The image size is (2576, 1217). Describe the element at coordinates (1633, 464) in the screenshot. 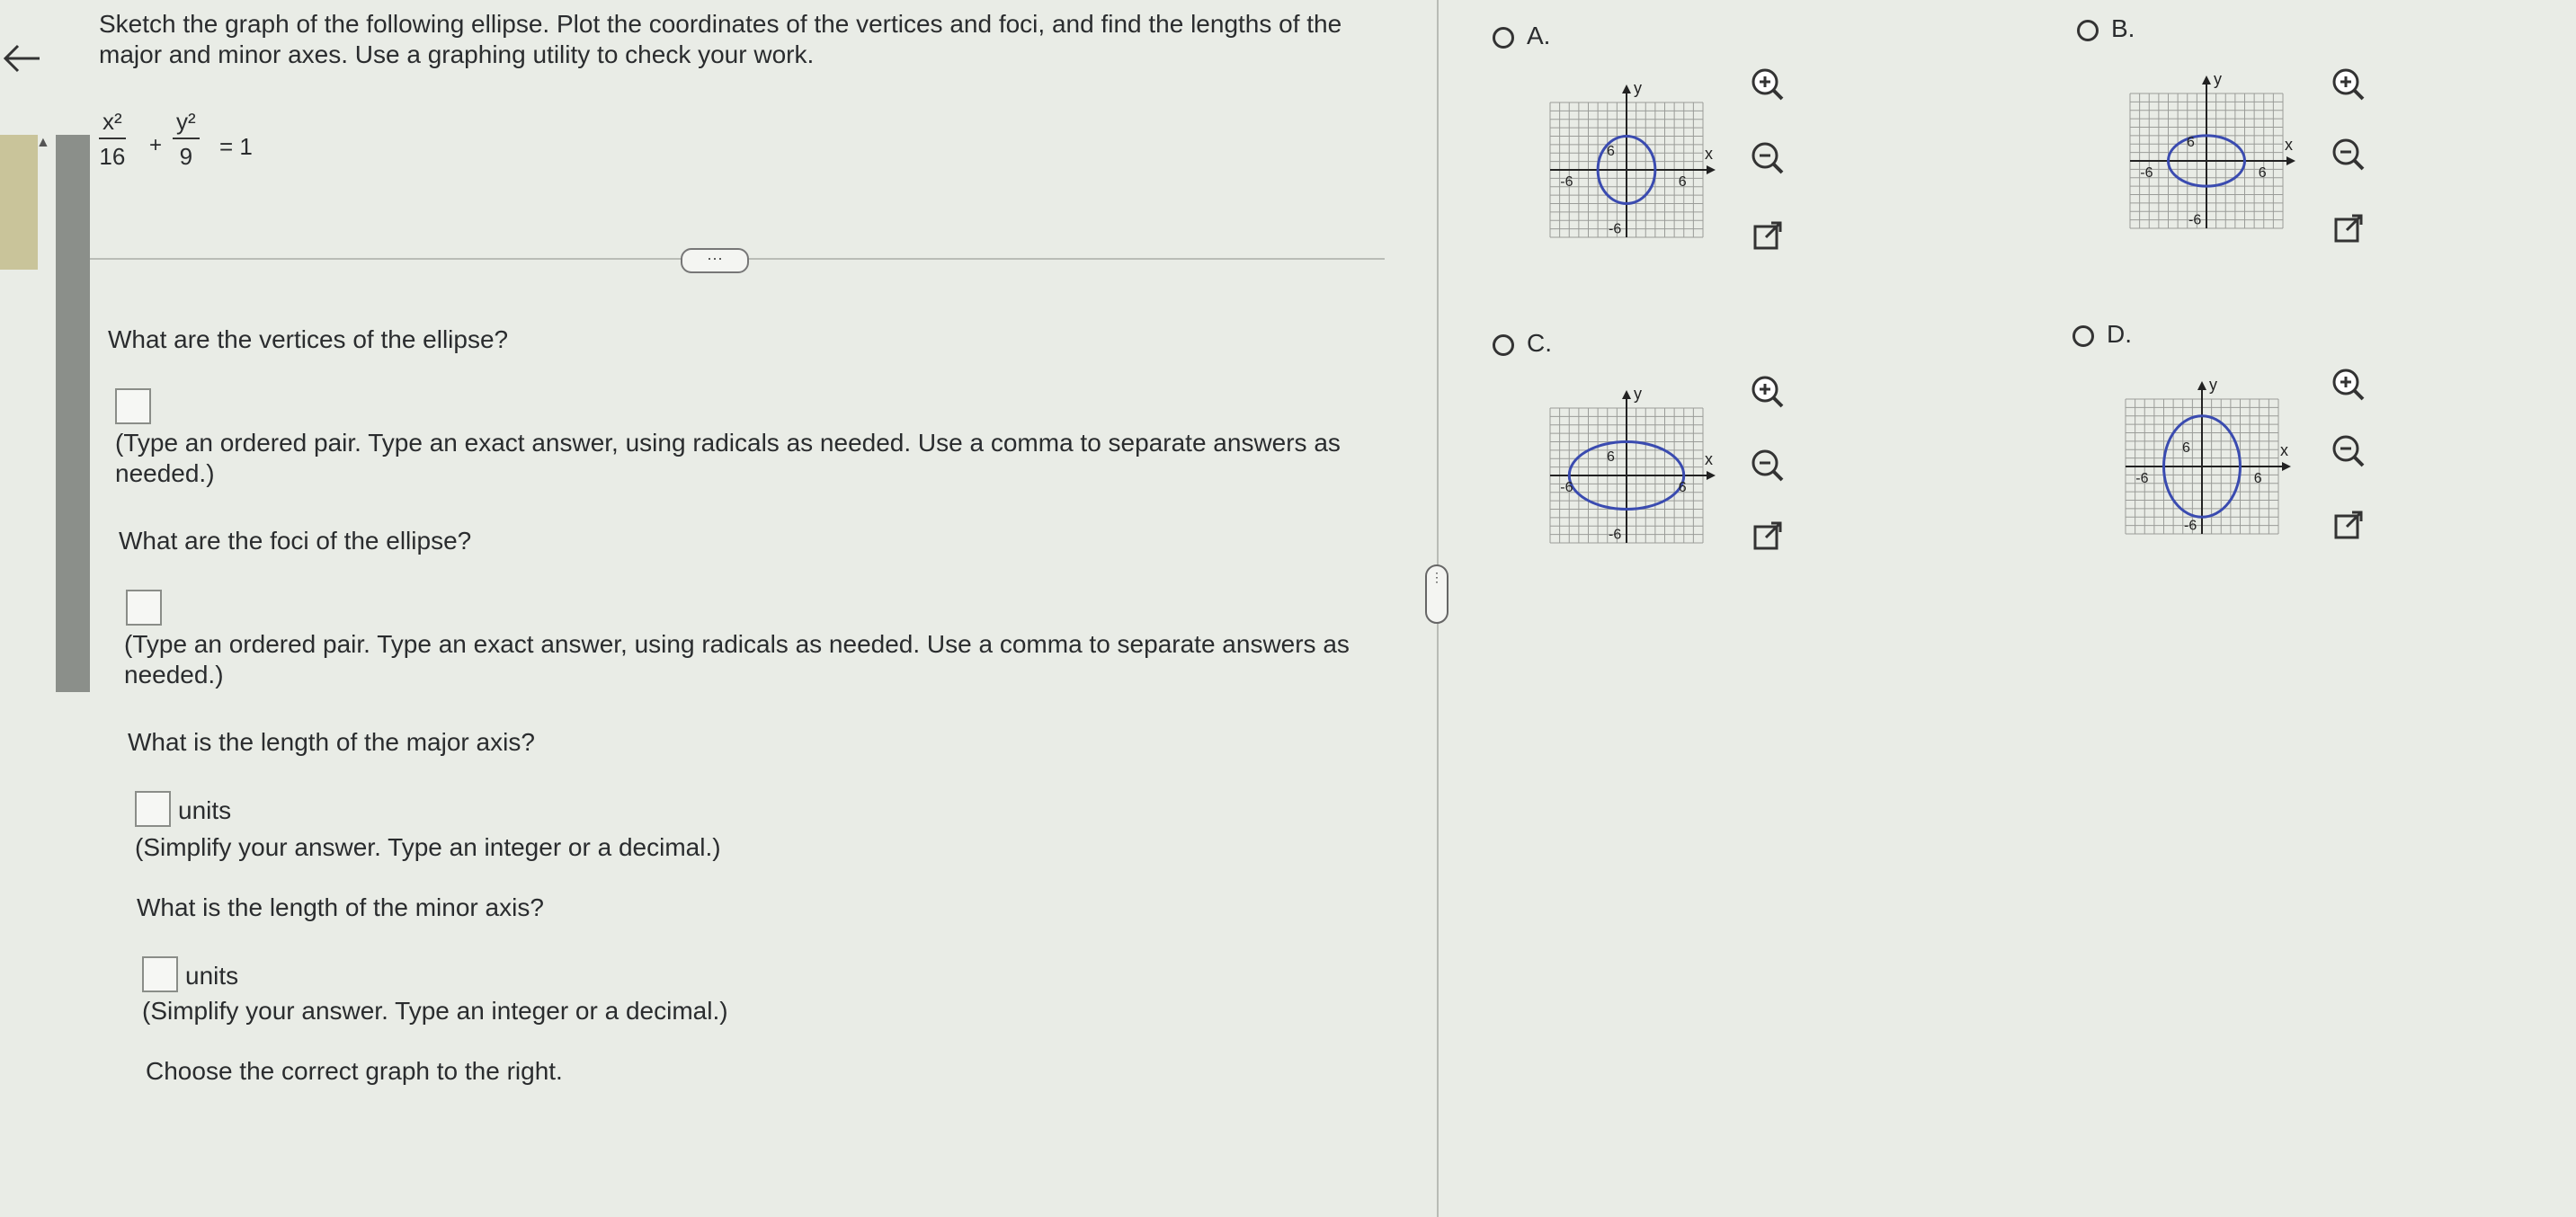

I see `option-c-graph: y x 6 -6 -6 6` at that location.